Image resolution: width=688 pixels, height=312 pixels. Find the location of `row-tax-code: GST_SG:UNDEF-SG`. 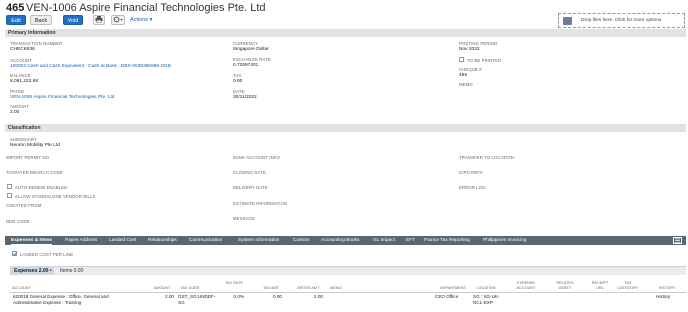

row-tax-code: GST_SG:UNDEF-SG is located at coordinates (197, 299).